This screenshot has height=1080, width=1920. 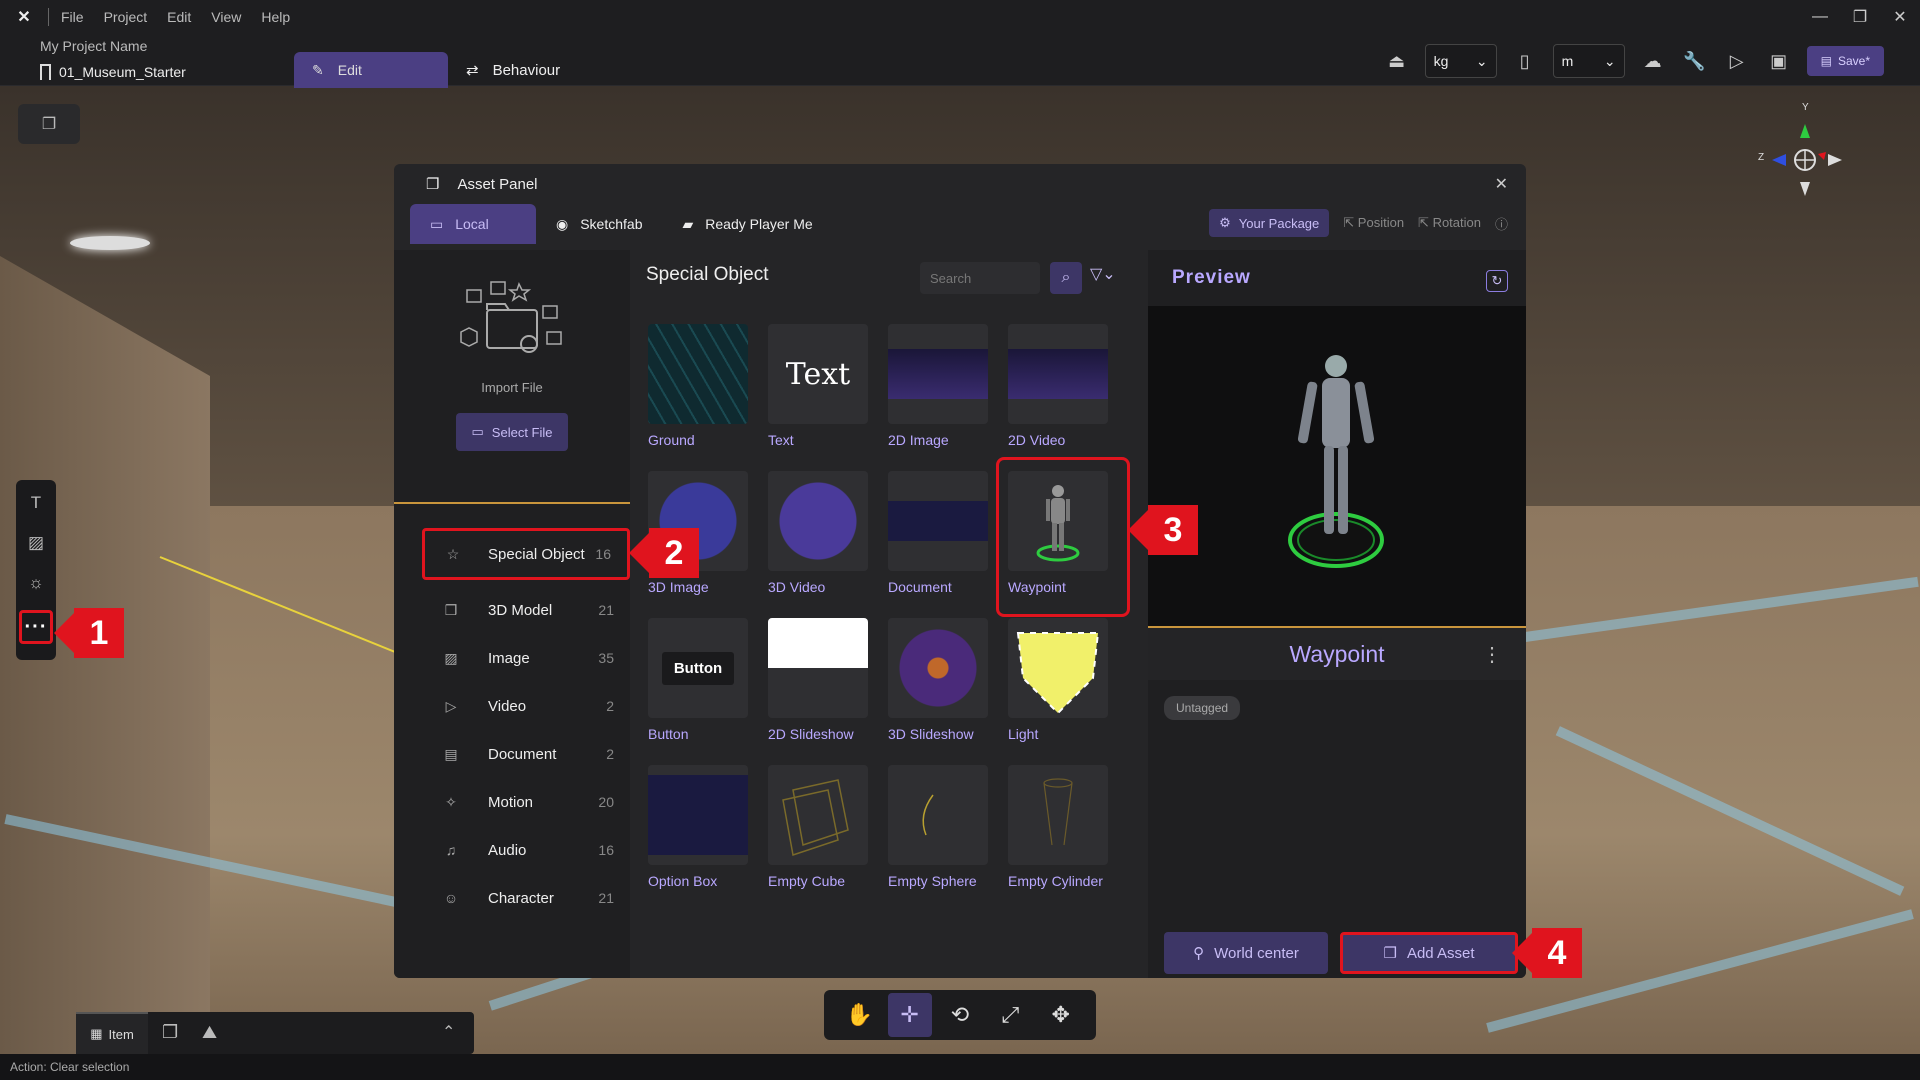 What do you see at coordinates (610, 754) in the screenshot?
I see `category-count: 2` at bounding box center [610, 754].